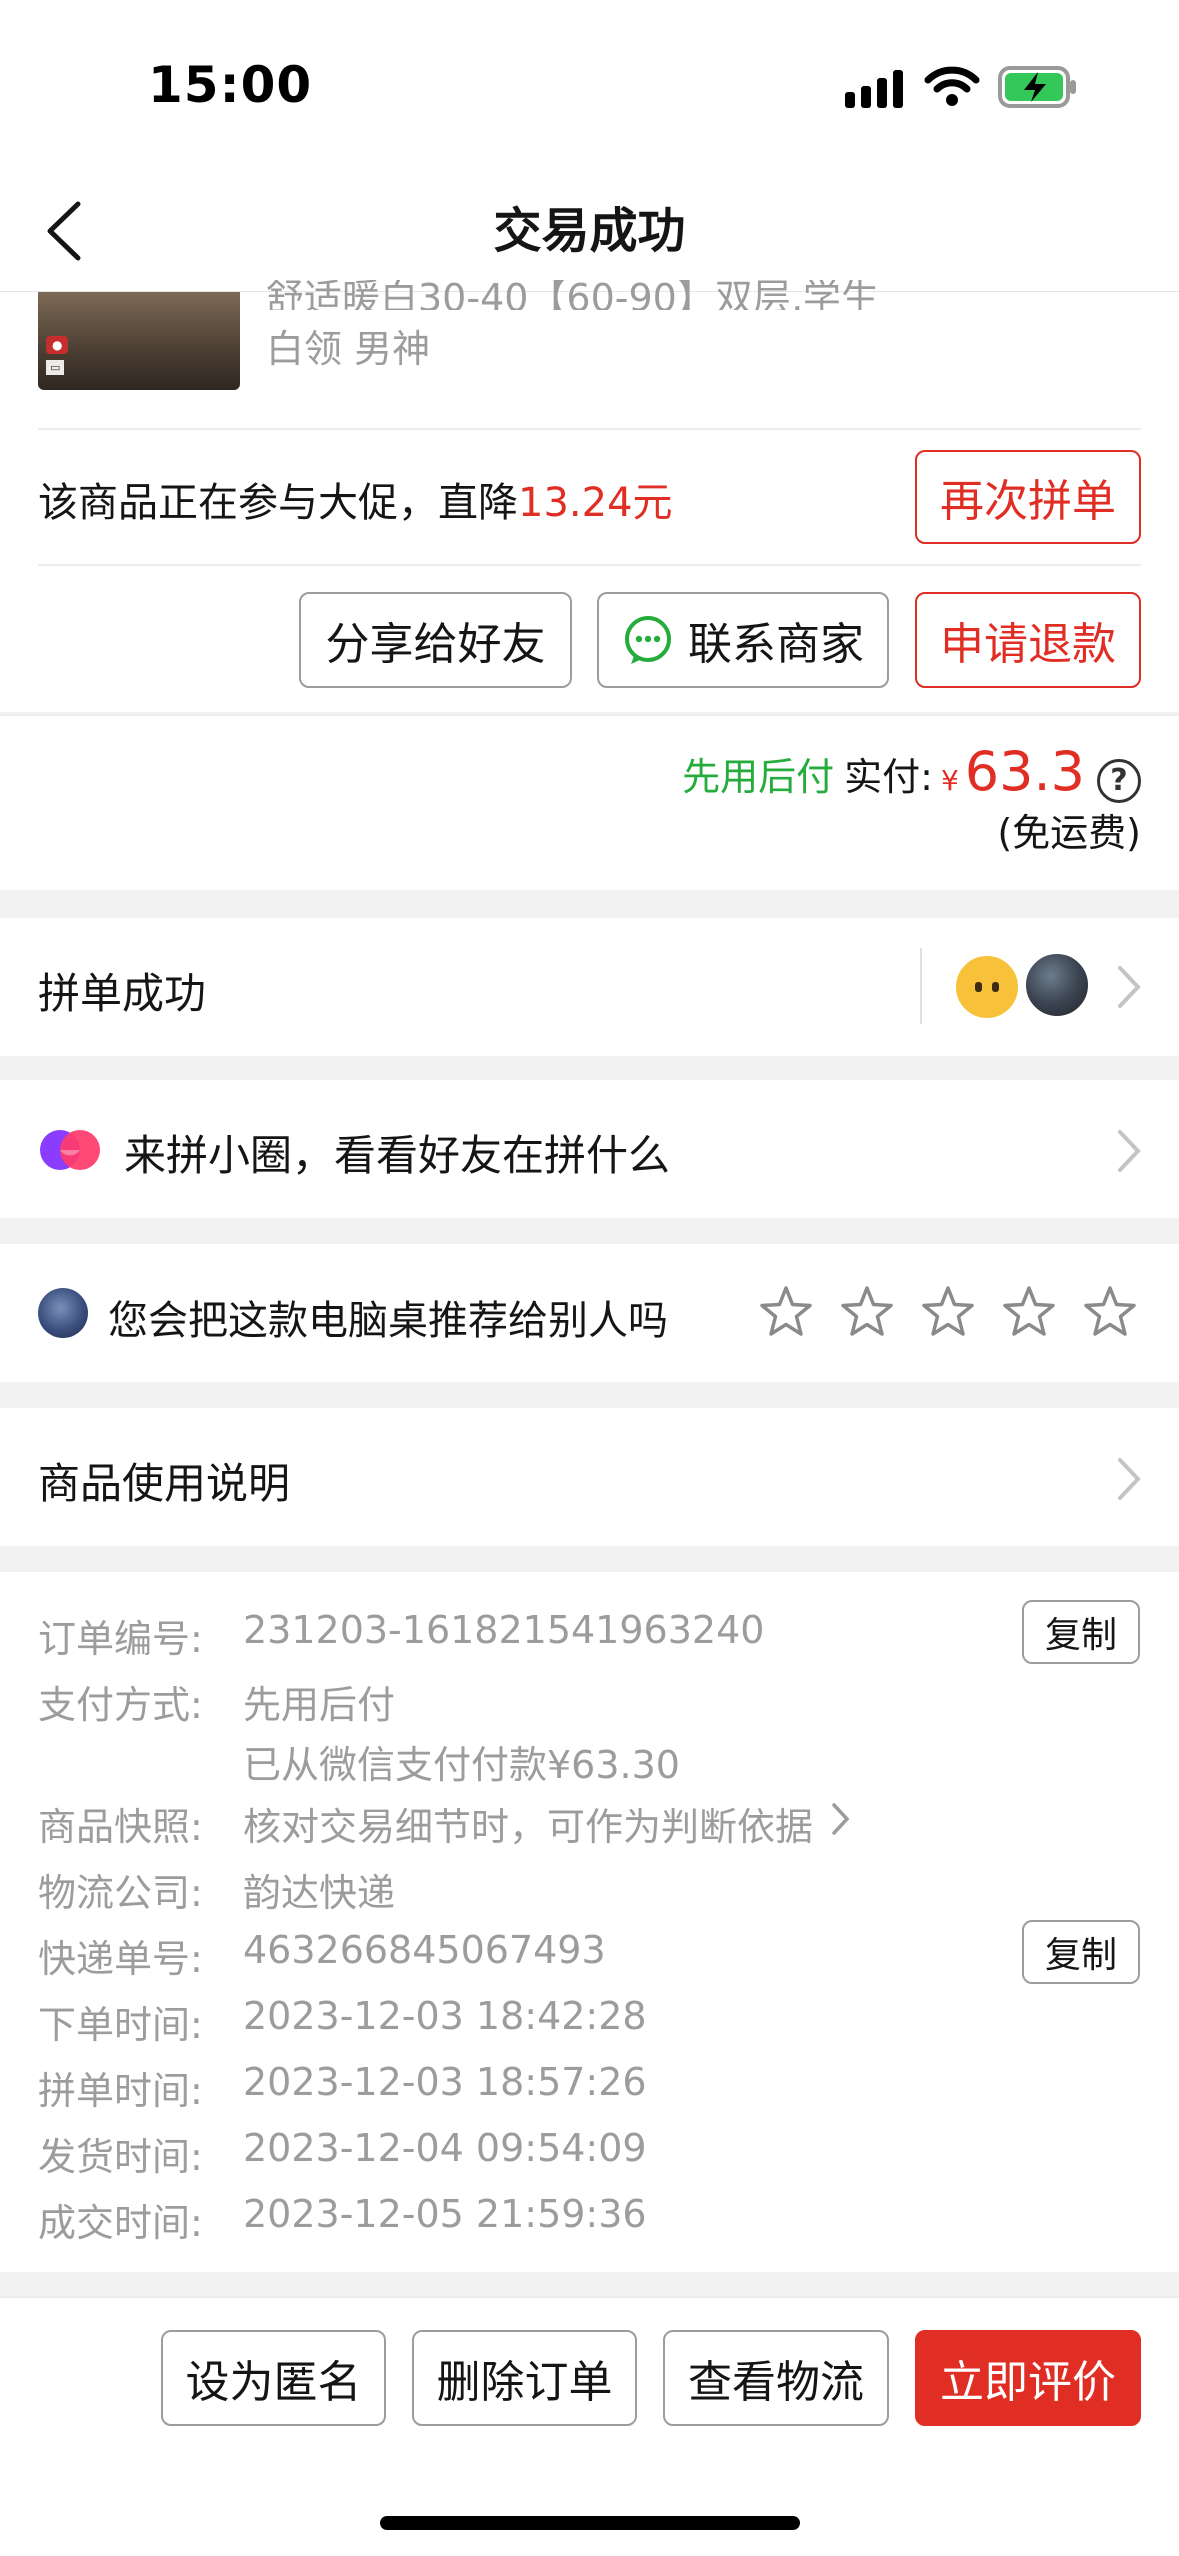  I want to click on emoji-avatar, so click(987, 987).